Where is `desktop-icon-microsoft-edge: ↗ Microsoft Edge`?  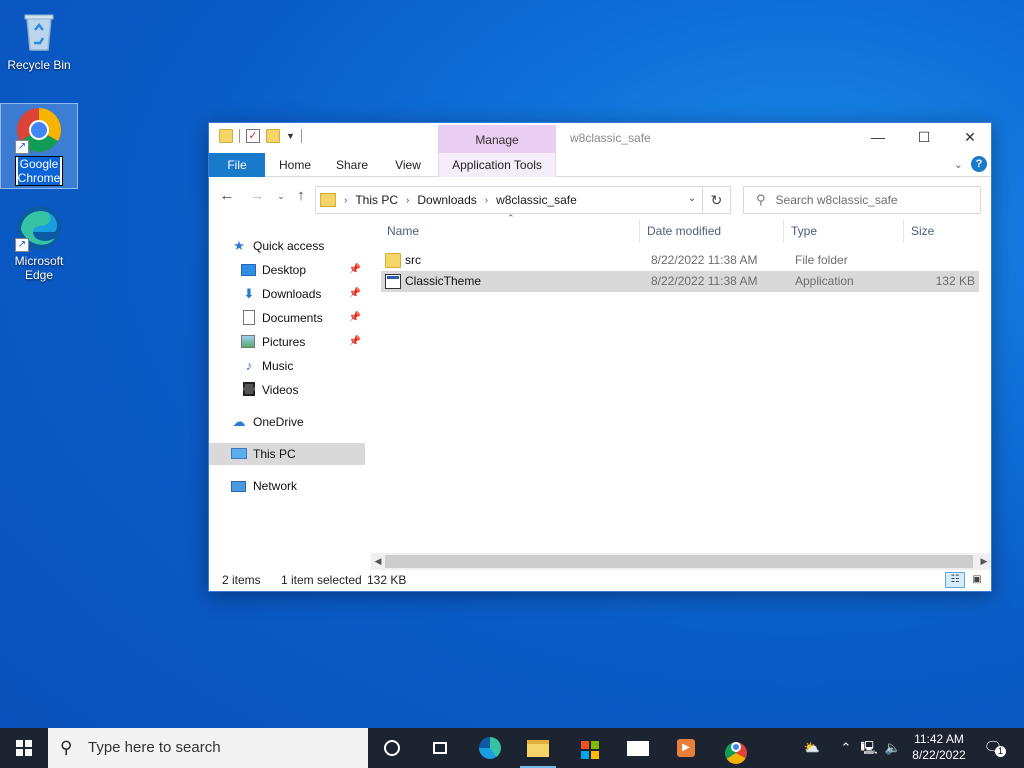 desktop-icon-microsoft-edge: ↗ Microsoft Edge is located at coordinates (39, 243).